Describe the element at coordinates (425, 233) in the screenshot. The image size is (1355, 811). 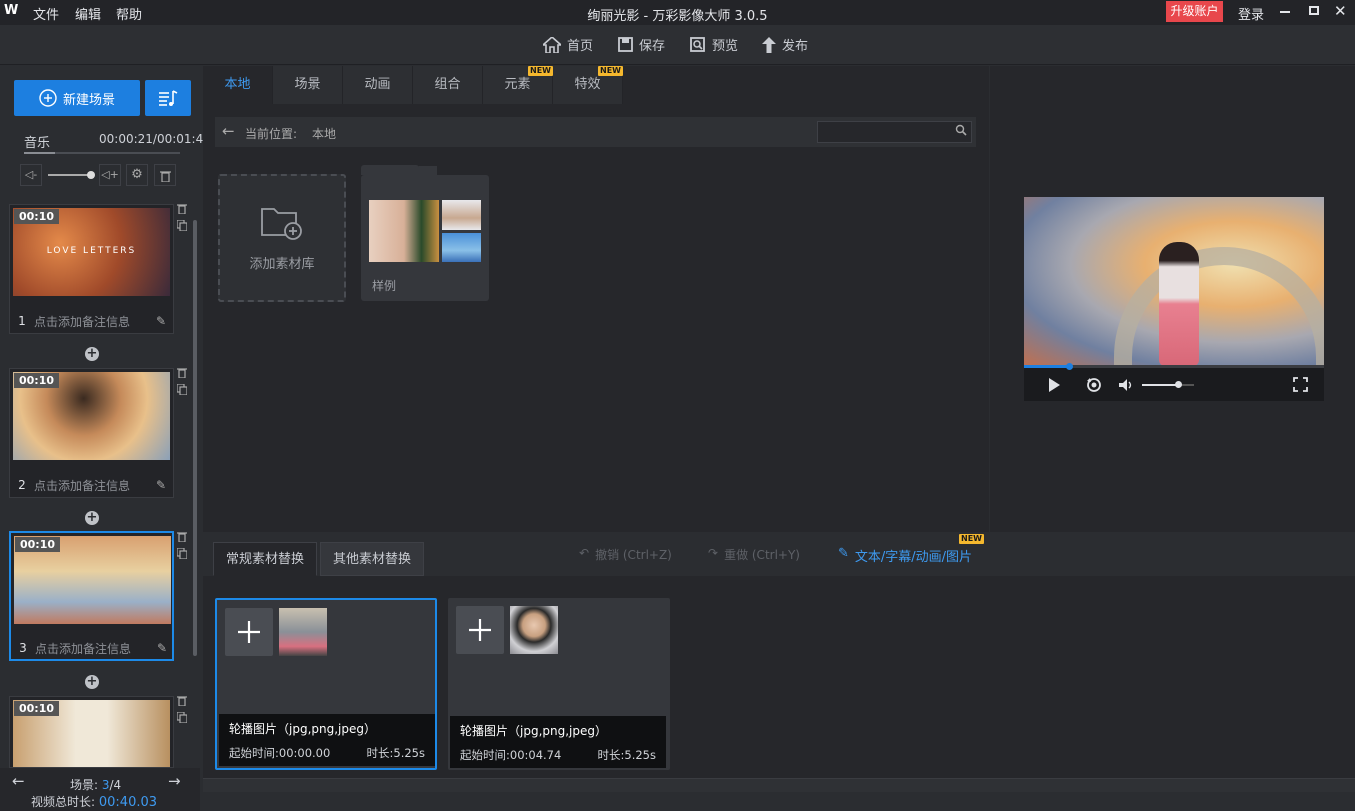
I see `sample-folder: 样例` at that location.